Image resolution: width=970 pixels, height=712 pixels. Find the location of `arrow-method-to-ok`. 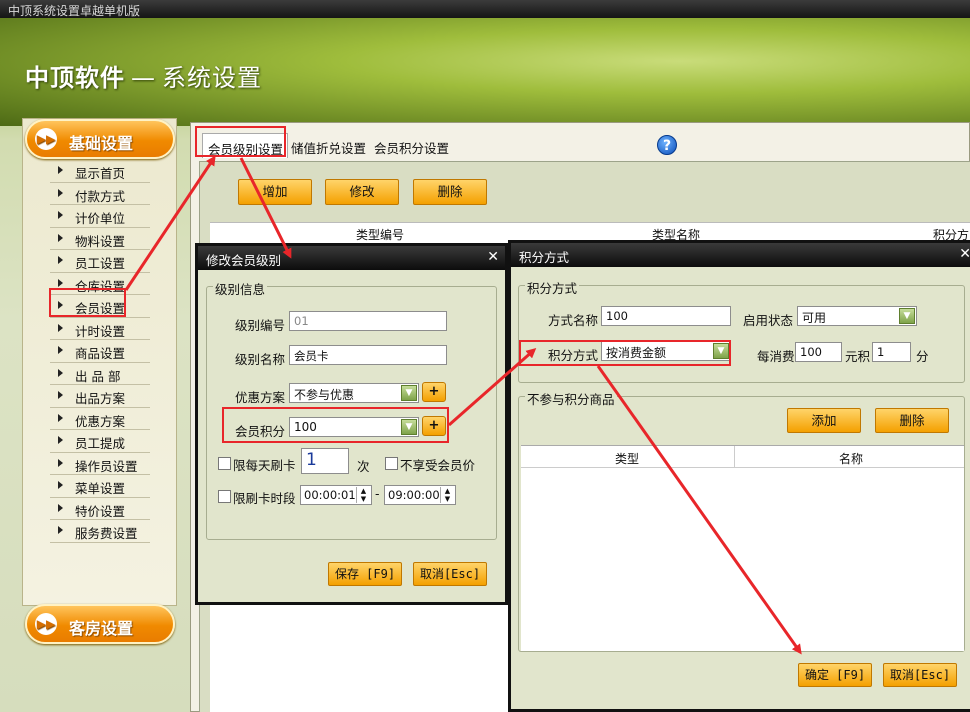

arrow-method-to-ok is located at coordinates (699, 510).